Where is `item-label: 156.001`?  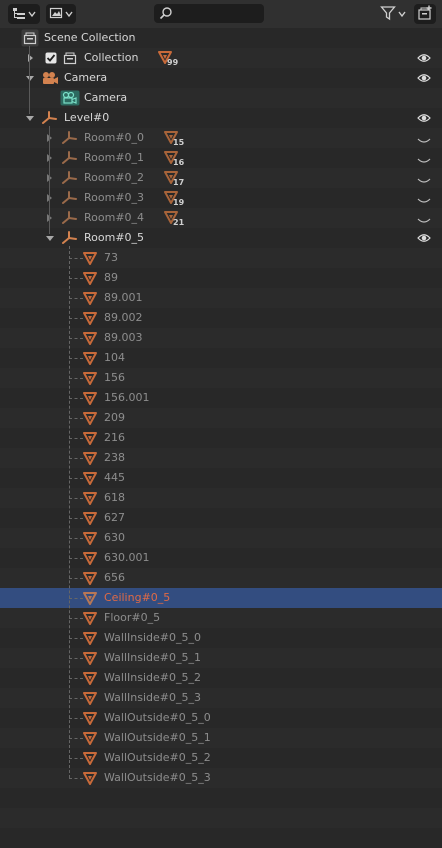 item-label: 156.001 is located at coordinates (127, 397).